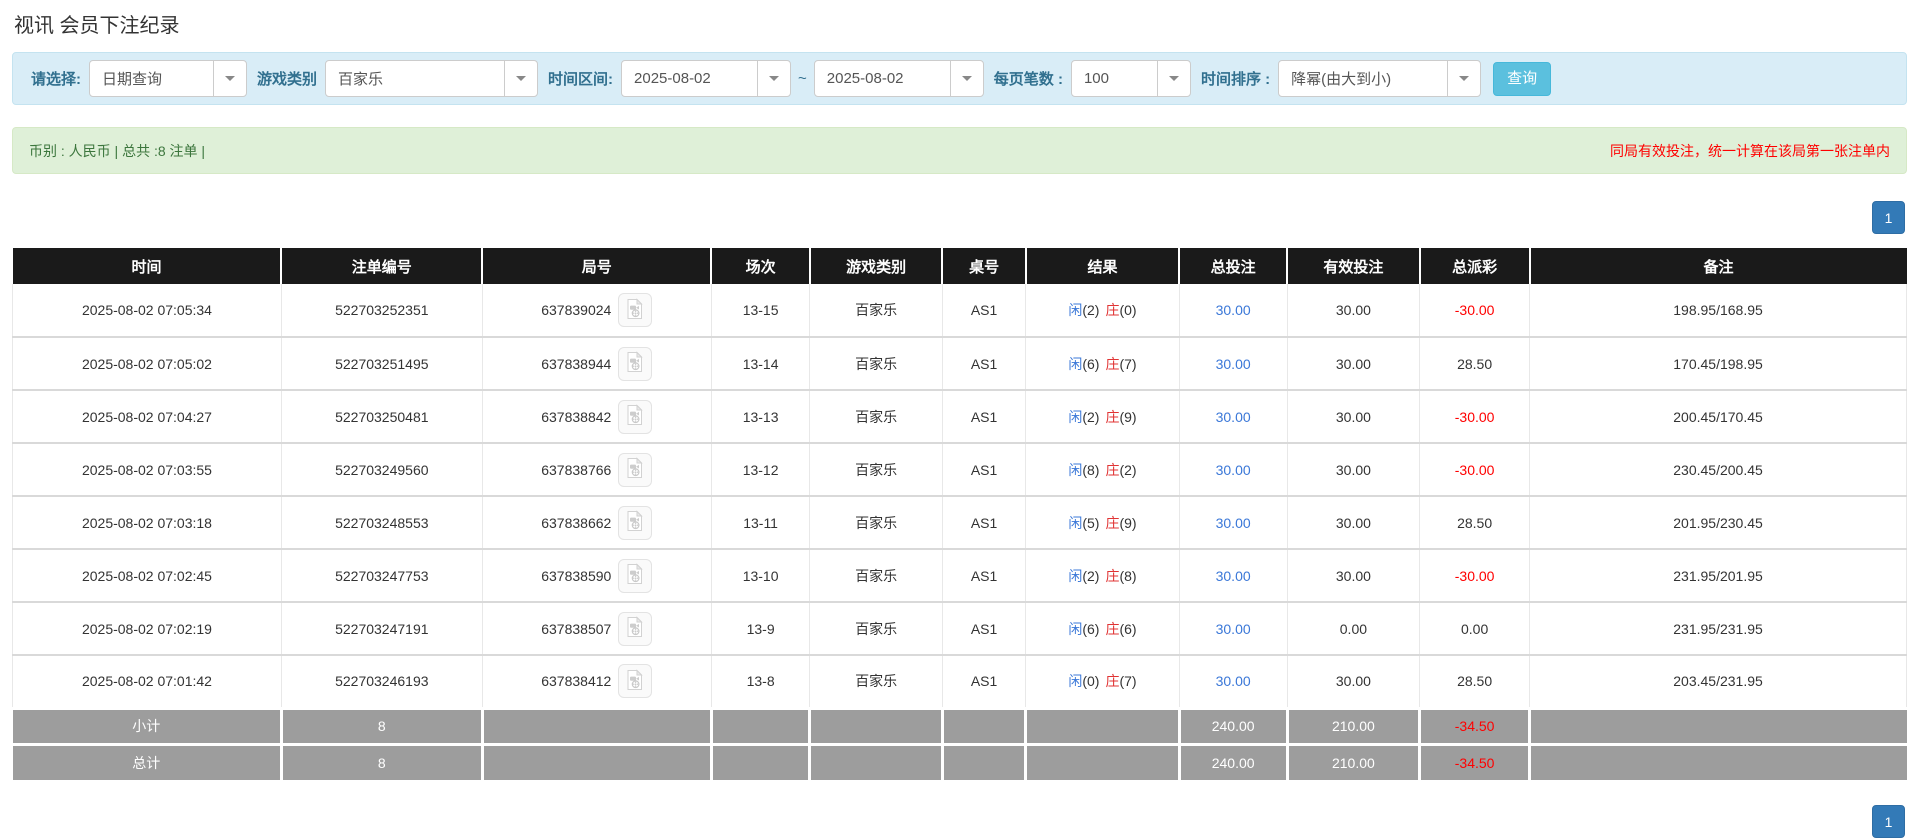 The width and height of the screenshot is (1919, 838). I want to click on banker-points: (2), so click(1128, 469).